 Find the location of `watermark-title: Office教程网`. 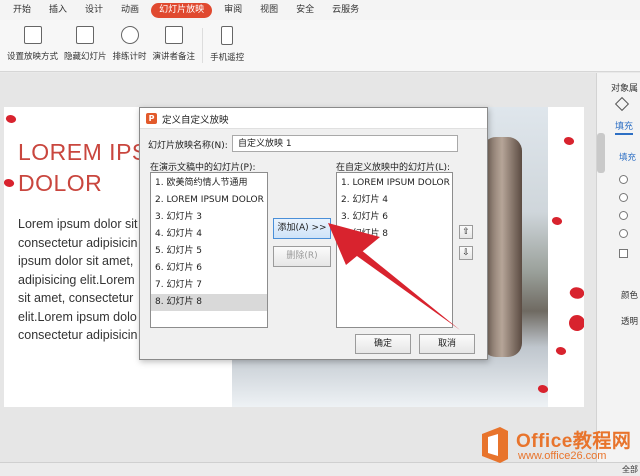

watermark-title: Office教程网 is located at coordinates (574, 441).